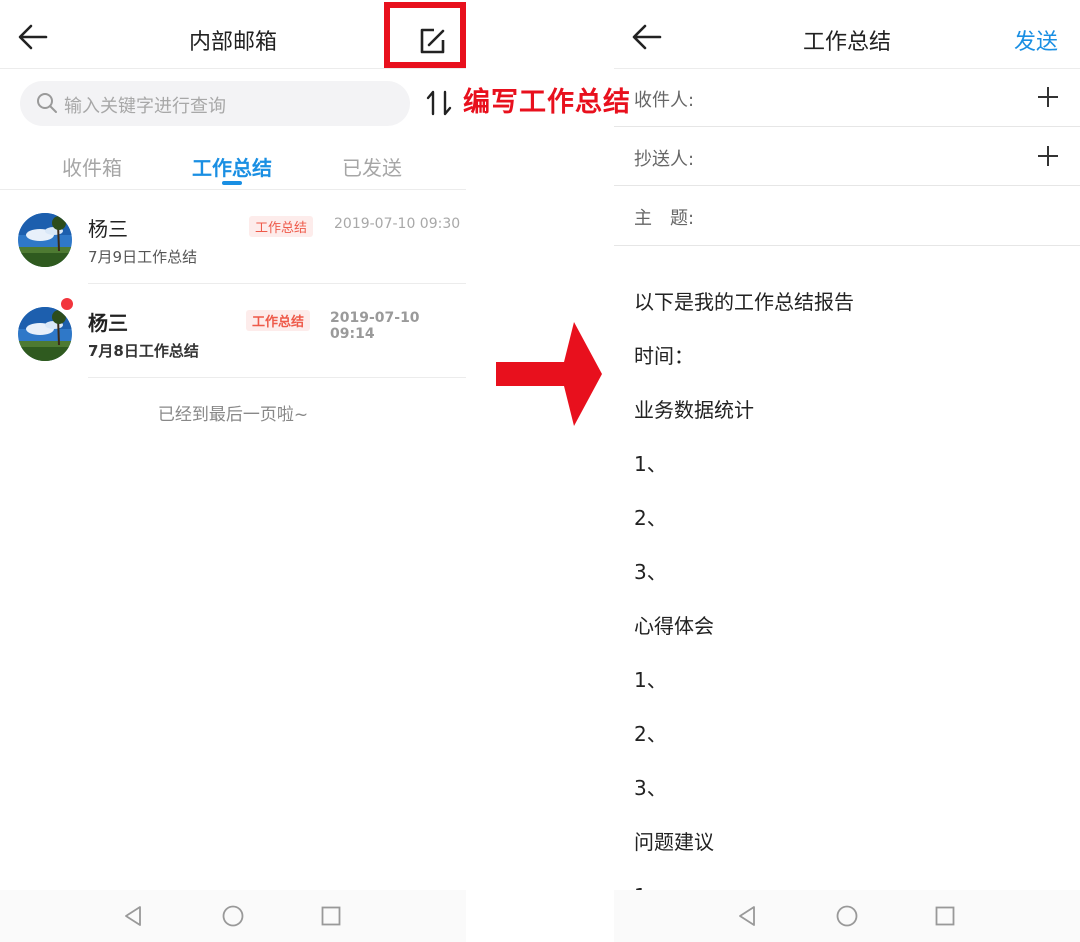  I want to click on recipient-field: 收件人:, so click(847, 97).